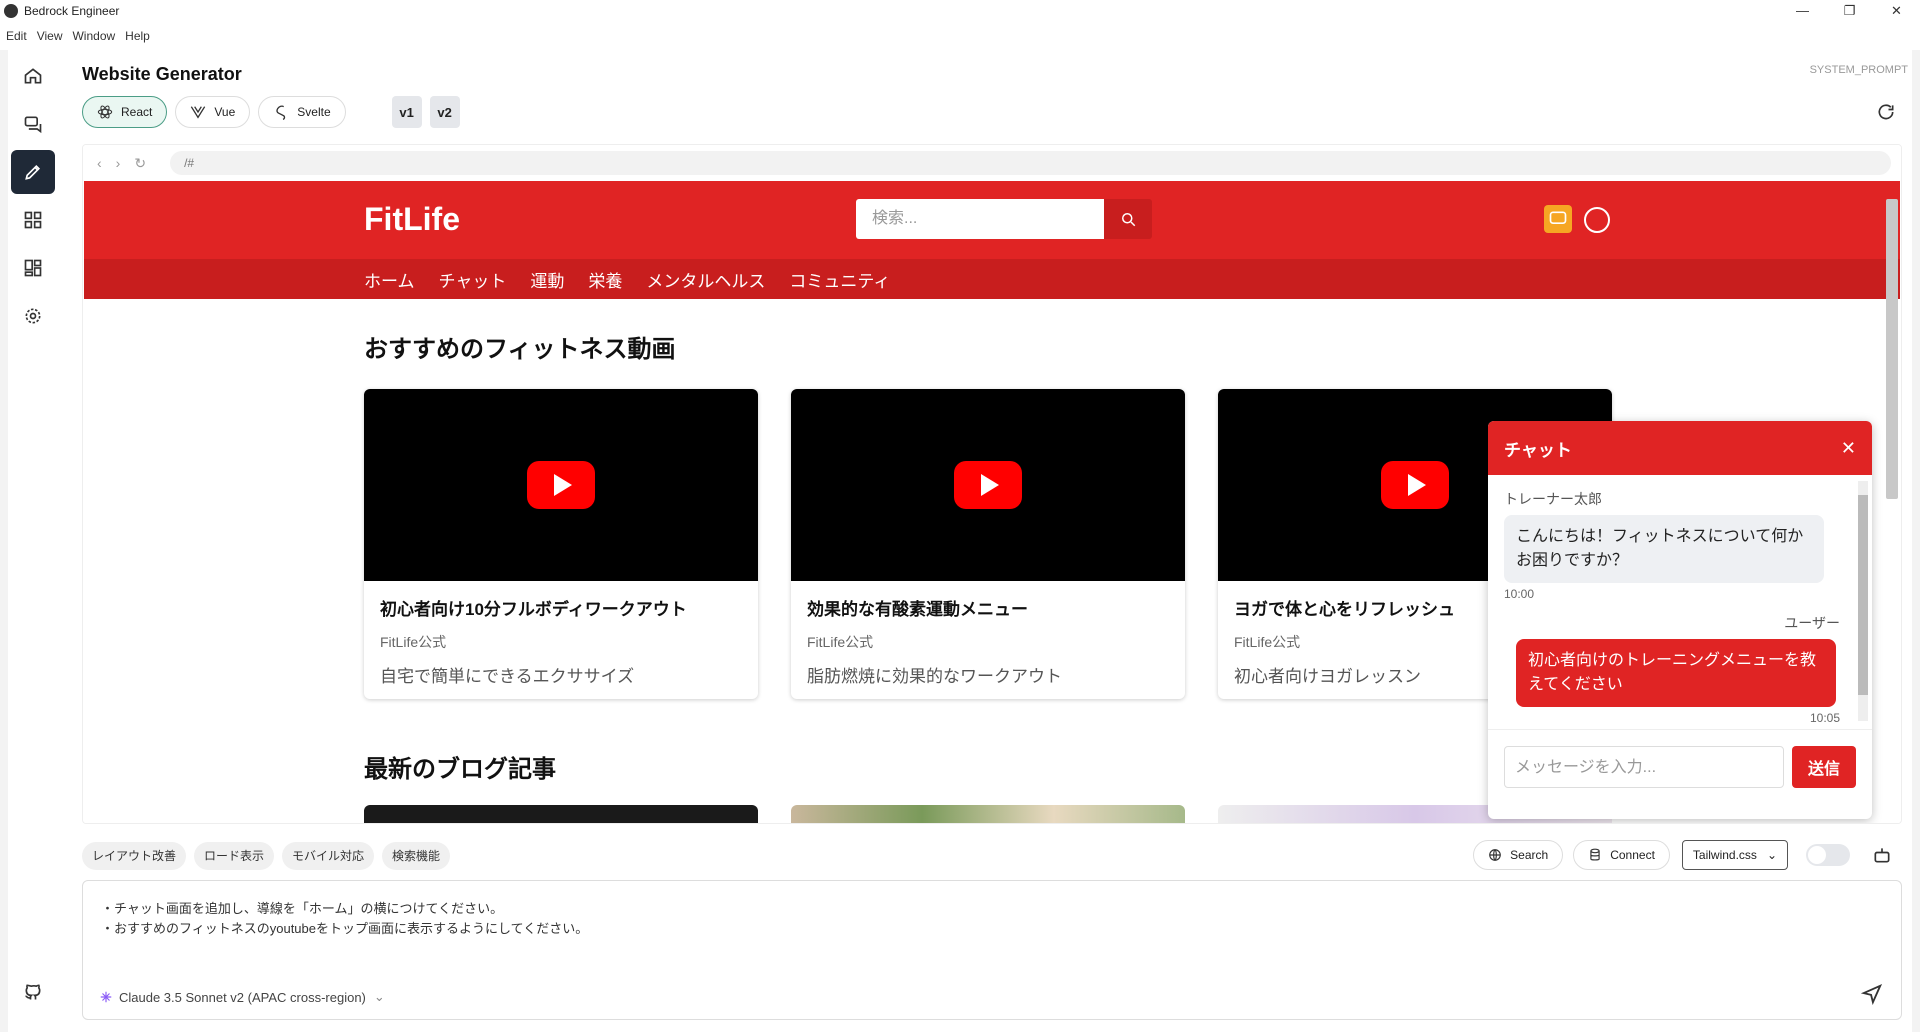 The height and width of the screenshot is (1032, 1920). Describe the element at coordinates (1849, 11) in the screenshot. I see `maximize-button: ❐` at that location.